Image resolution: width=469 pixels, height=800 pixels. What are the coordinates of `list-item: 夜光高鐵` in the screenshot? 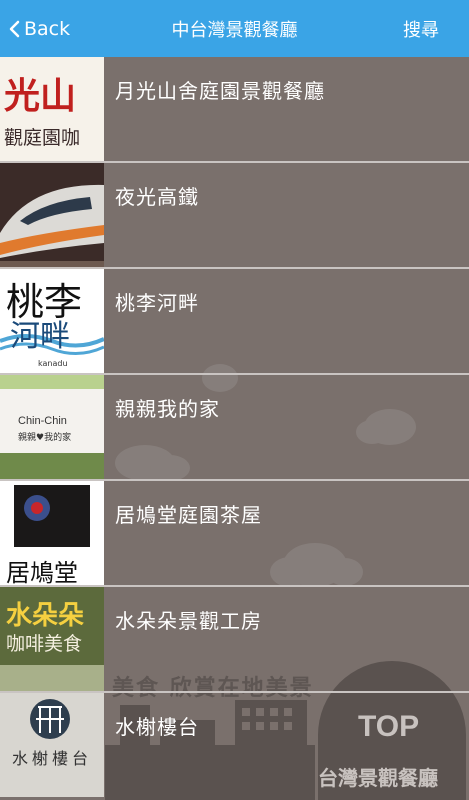 It's located at (234, 216).